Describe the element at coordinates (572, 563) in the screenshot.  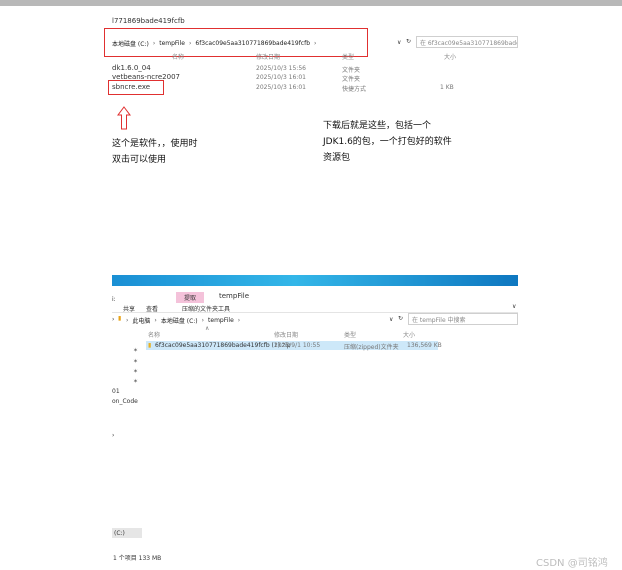
I see `watermark: CSDN @司铭鸿` at that location.